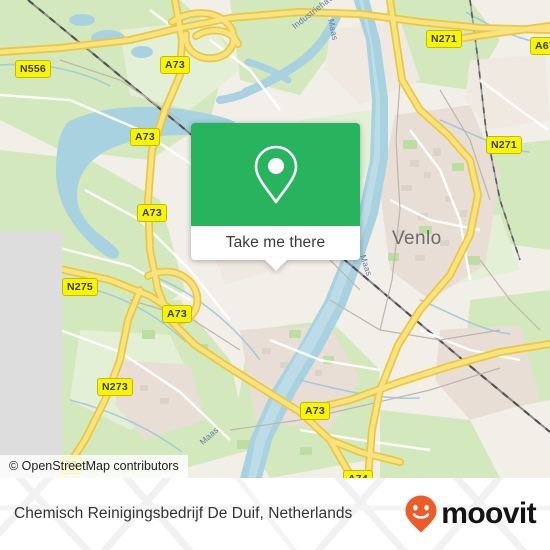 The height and width of the screenshot is (550, 550). What do you see at coordinates (488, 513) in the screenshot?
I see `moovit-wordmark: moovit` at bounding box center [488, 513].